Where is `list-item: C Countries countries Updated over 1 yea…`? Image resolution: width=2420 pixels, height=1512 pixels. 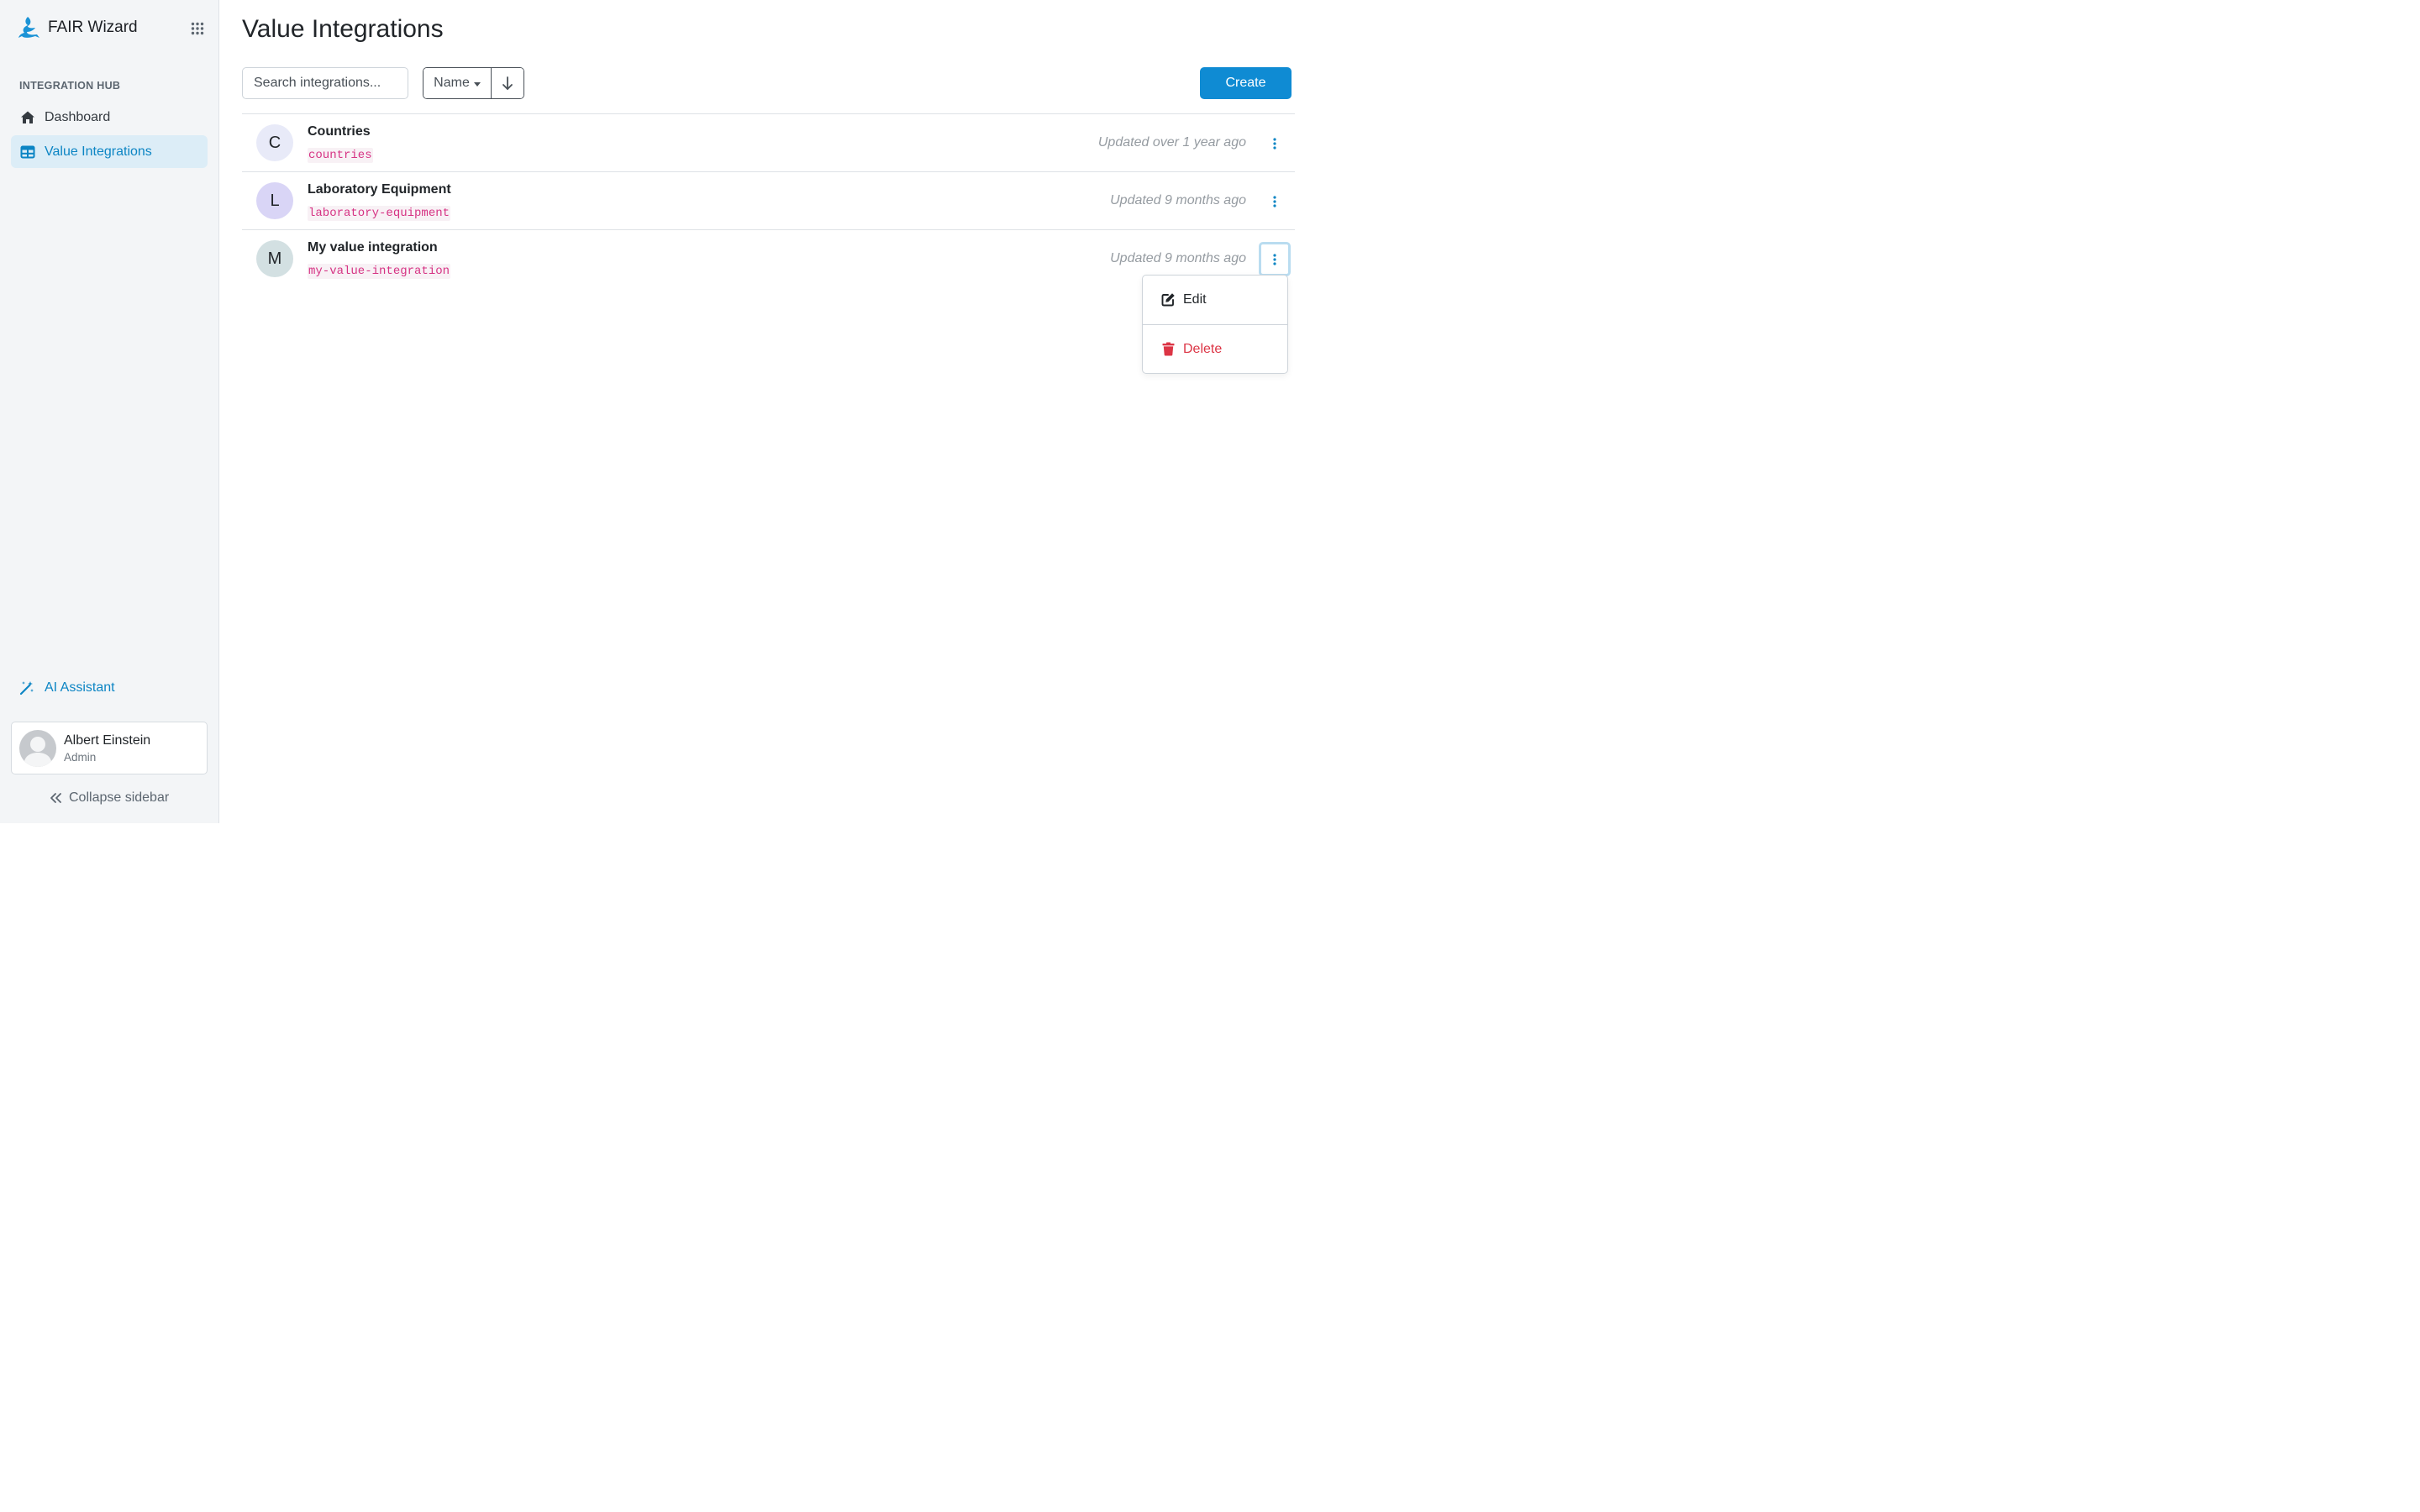
list-item: C Countries countries Updated over 1 yea… is located at coordinates (768, 142).